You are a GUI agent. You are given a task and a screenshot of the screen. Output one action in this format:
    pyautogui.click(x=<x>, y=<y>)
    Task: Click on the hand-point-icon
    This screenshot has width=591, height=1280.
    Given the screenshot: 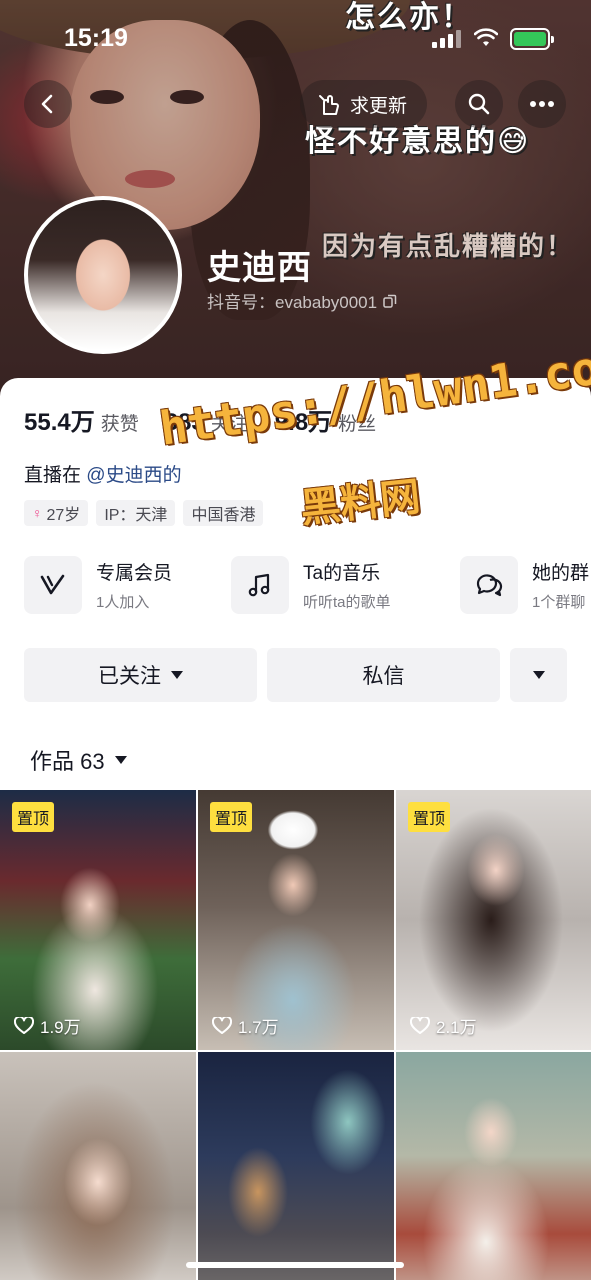 What is the action you would take?
    pyautogui.click(x=329, y=105)
    